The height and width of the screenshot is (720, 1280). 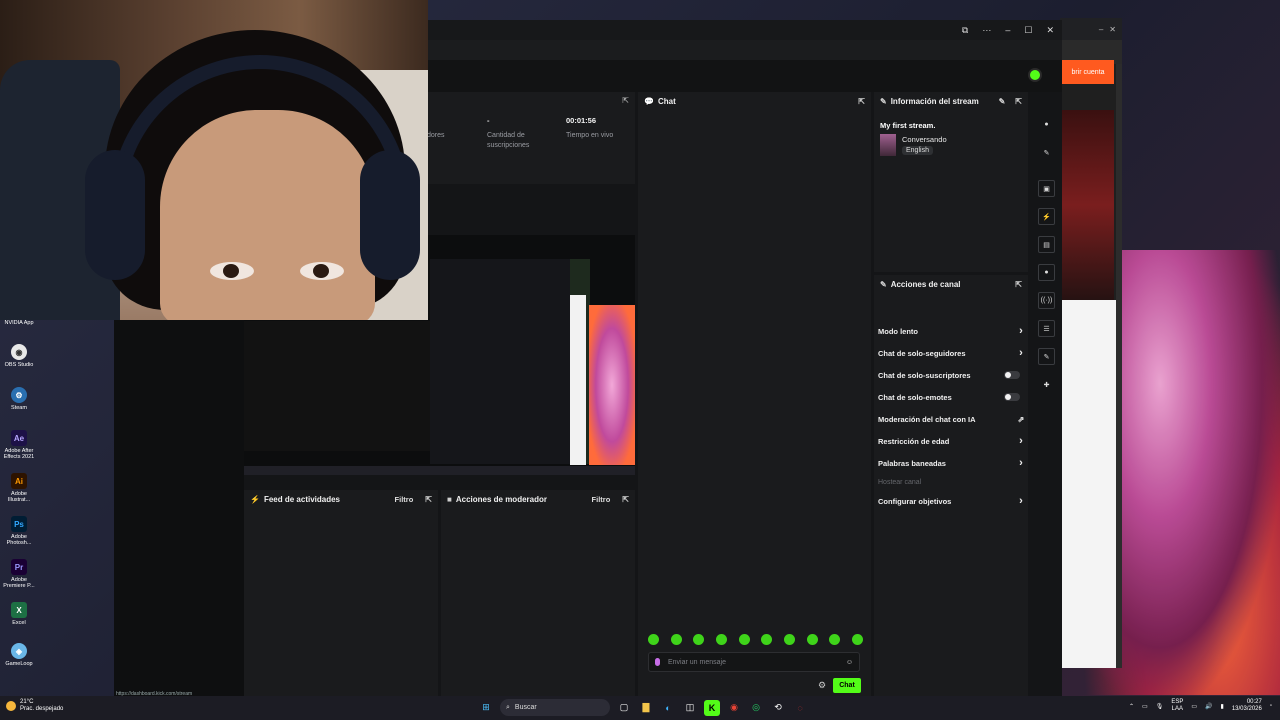 I want to click on chevron-right-icon: ›, so click(x=1021, y=501).